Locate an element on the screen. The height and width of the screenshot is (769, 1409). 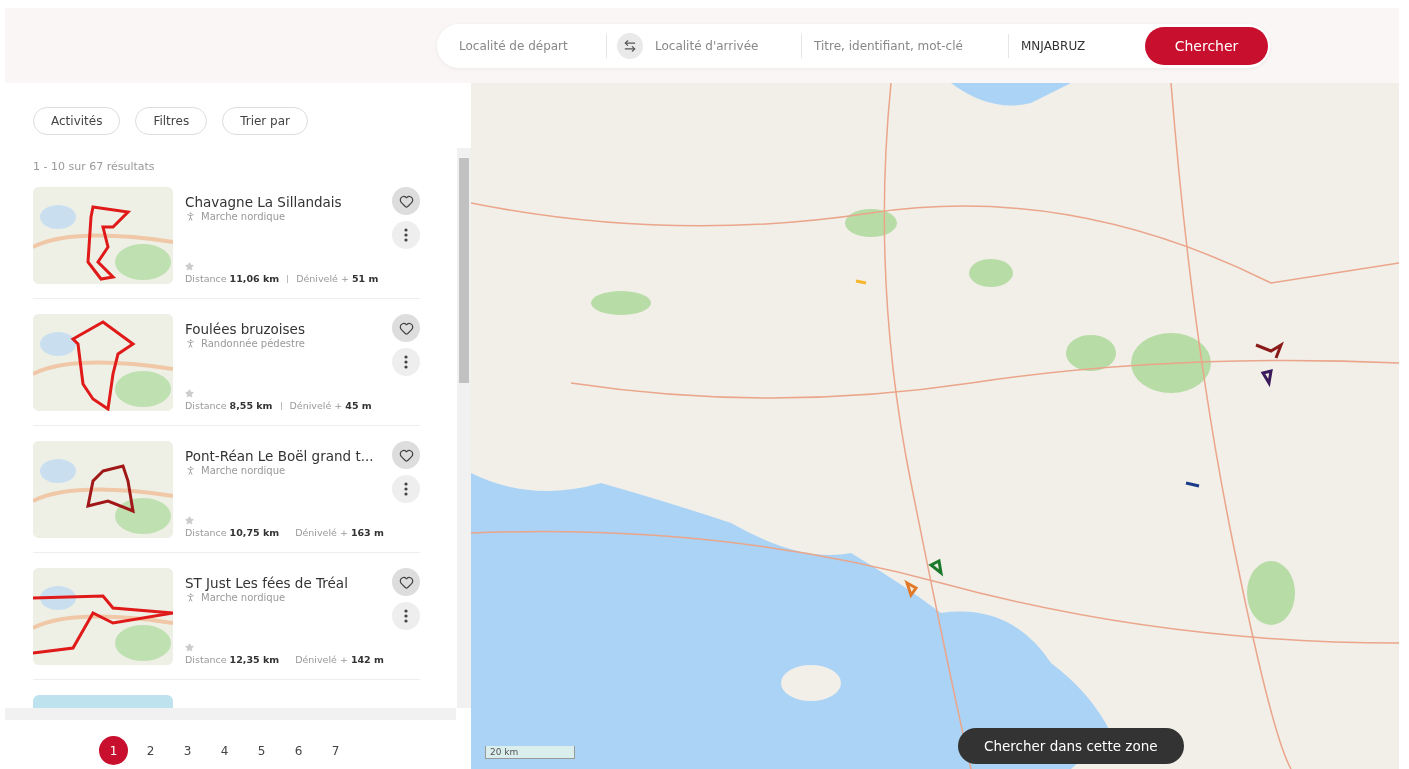
distance-value: 12,35 km is located at coordinates (254, 659).